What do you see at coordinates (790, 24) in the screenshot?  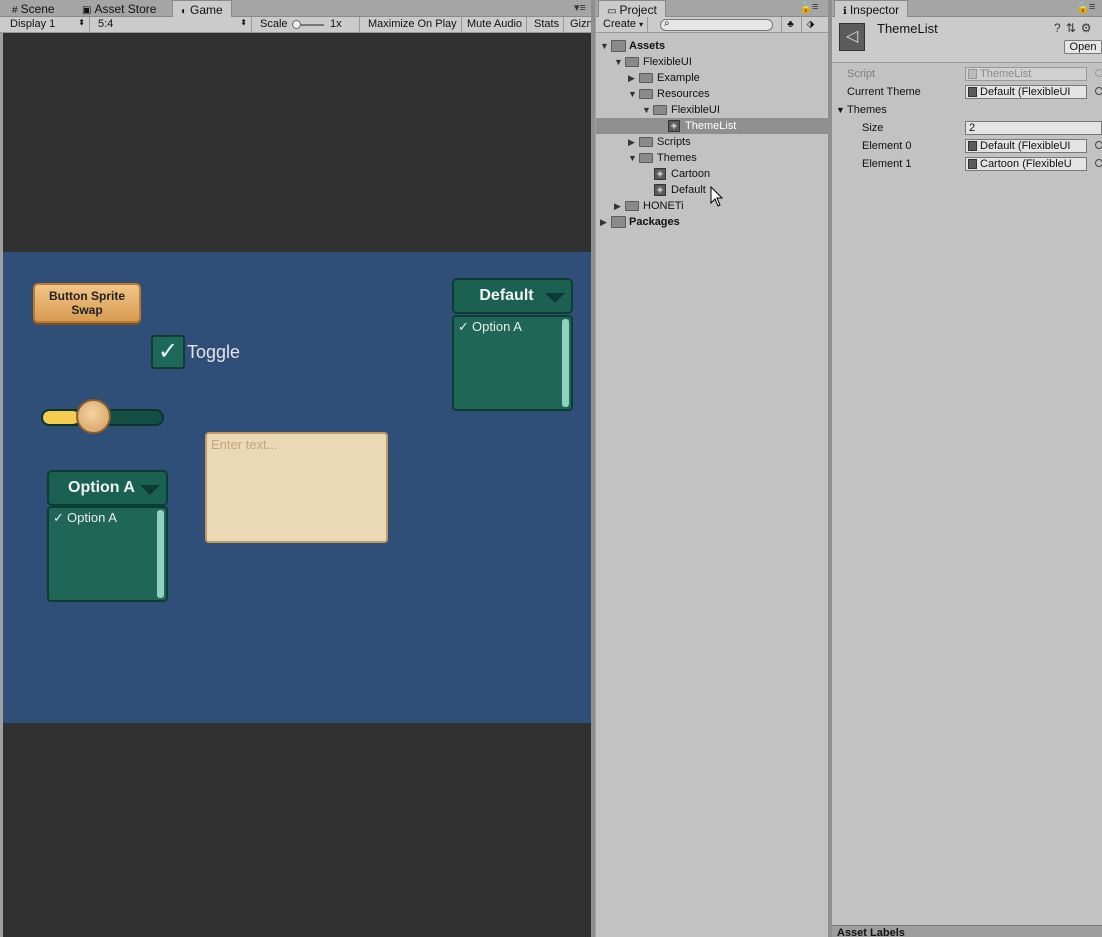 I see `filter-by-type-icon: ♣` at bounding box center [790, 24].